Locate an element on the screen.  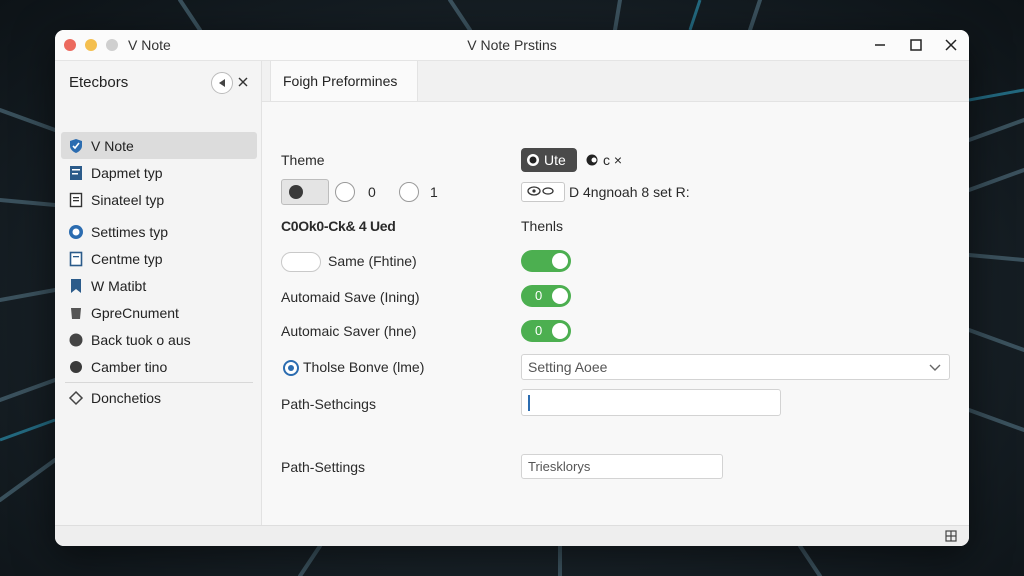
tab-preferences: Foigh Preformines is located at coordinates (344, 81).